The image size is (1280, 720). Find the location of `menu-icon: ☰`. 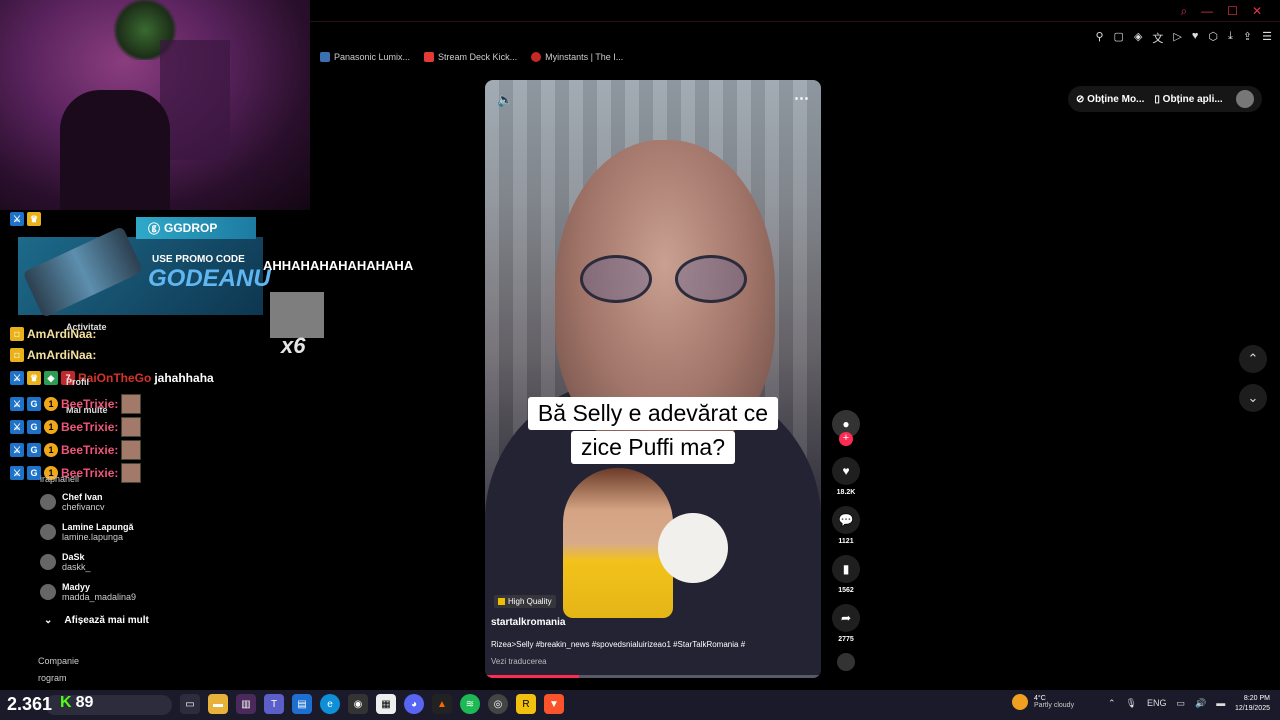

menu-icon: ☰ is located at coordinates (1267, 38).